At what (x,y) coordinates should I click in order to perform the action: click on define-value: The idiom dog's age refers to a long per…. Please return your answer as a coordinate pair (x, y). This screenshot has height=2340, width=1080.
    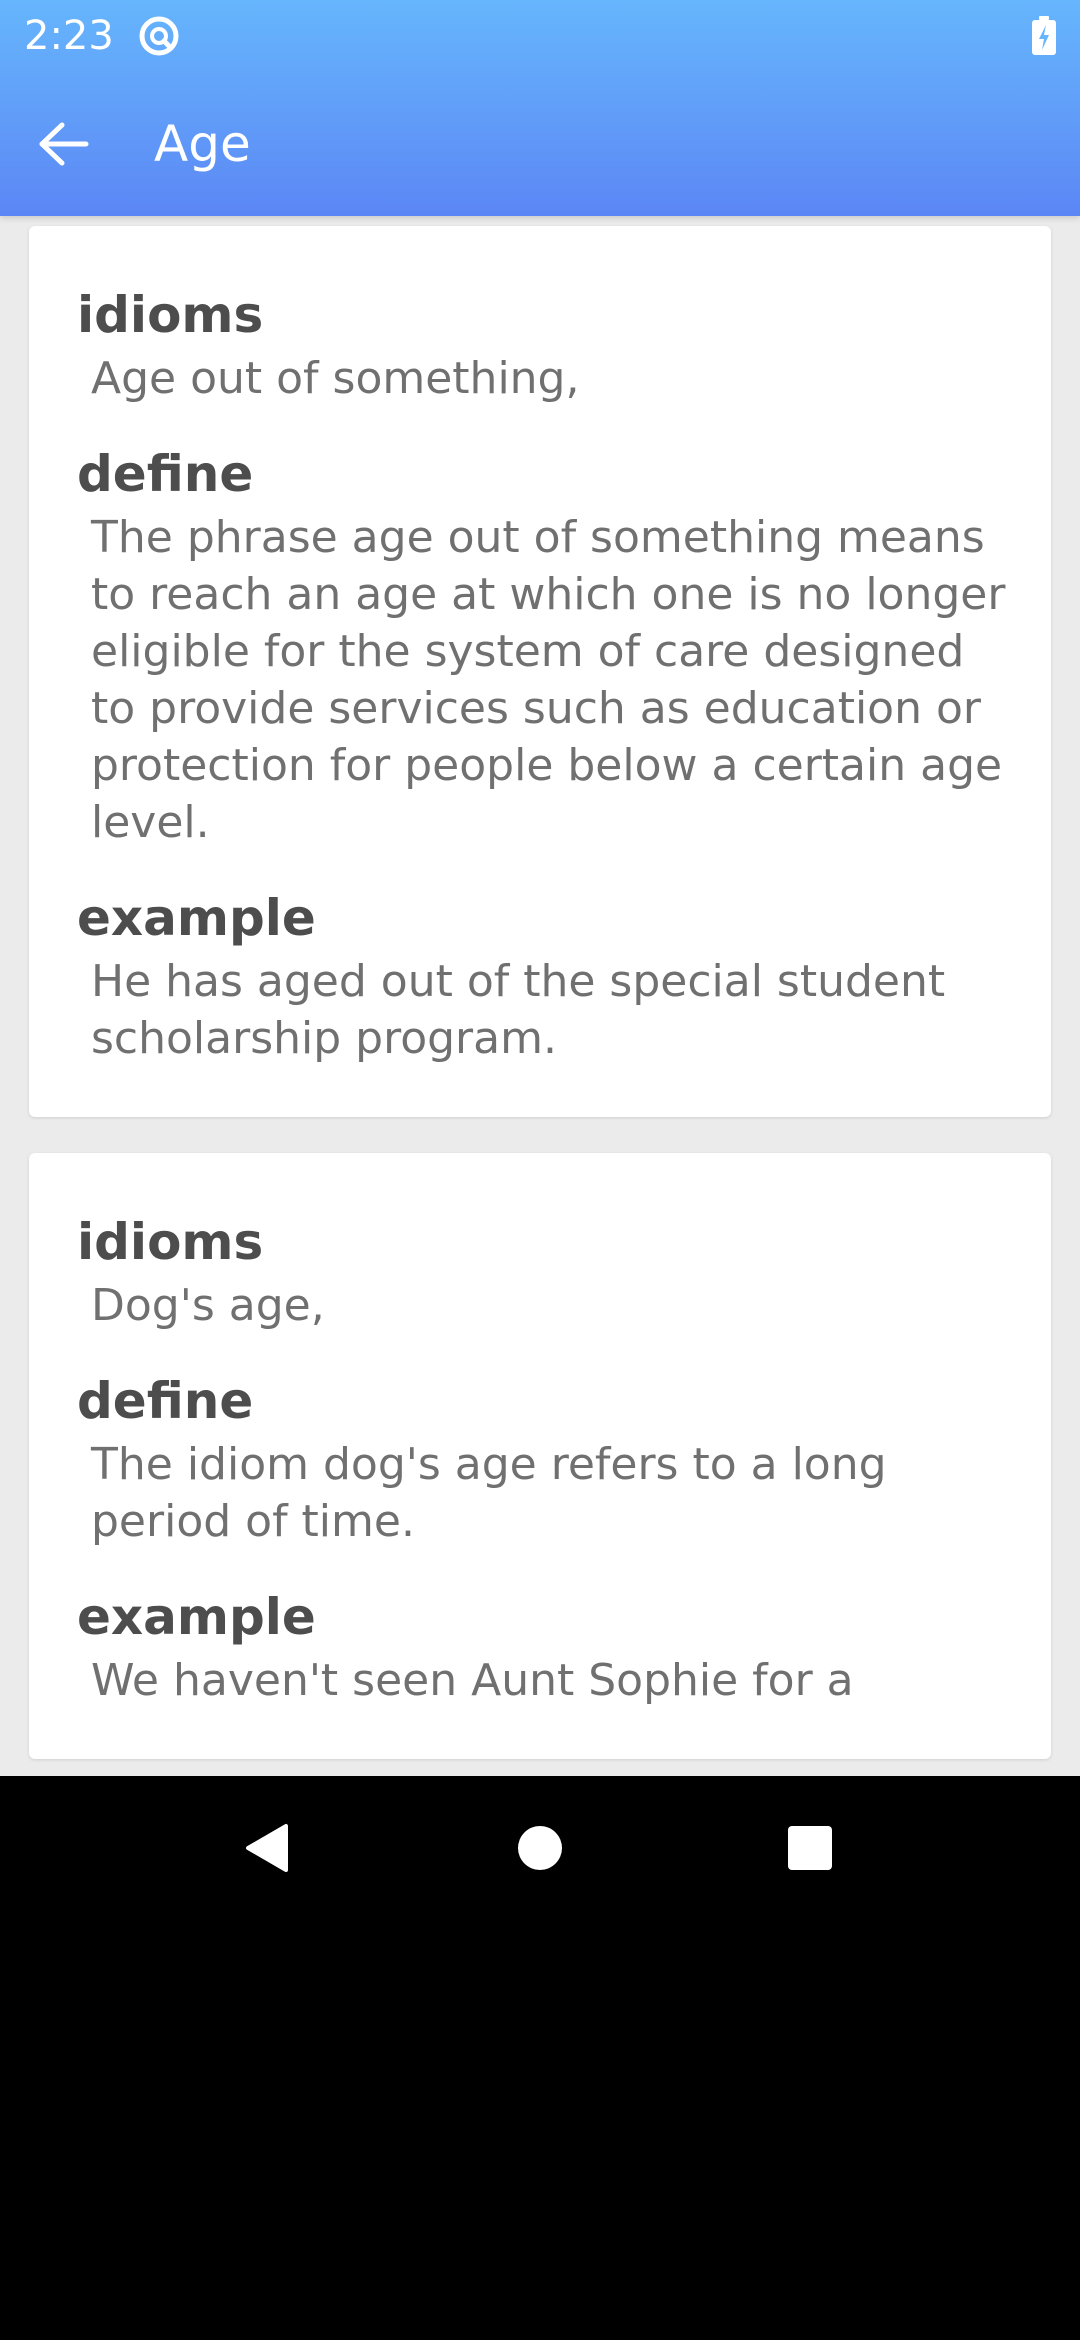
    Looking at the image, I should click on (489, 1493).